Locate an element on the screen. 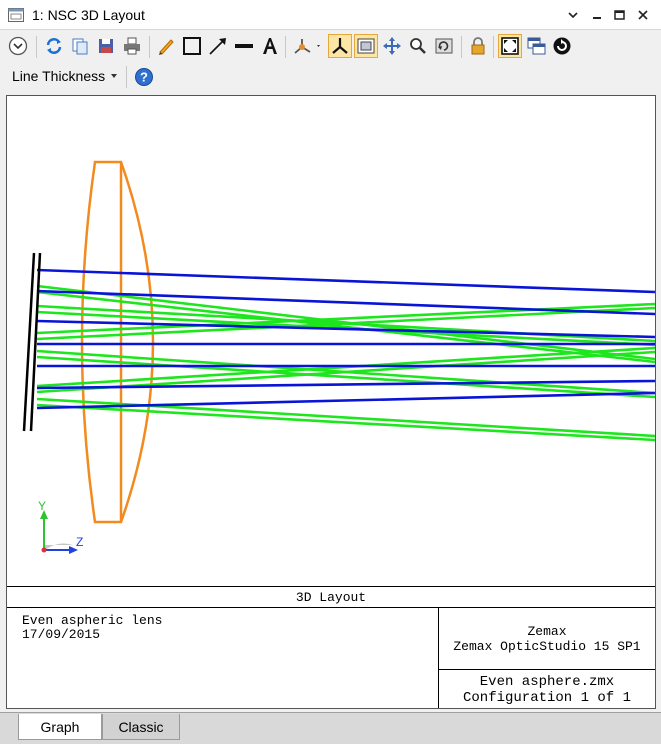 The image size is (661, 744). save-button is located at coordinates (106, 46).